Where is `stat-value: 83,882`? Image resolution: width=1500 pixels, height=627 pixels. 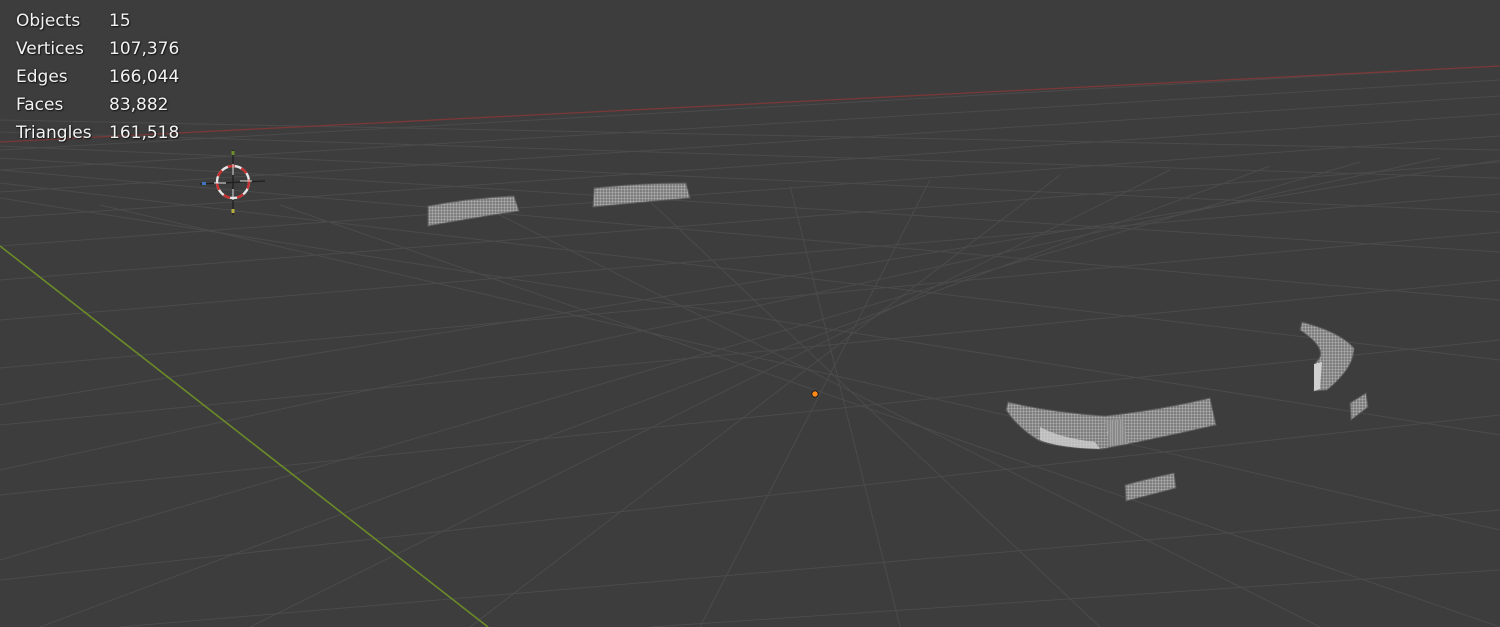 stat-value: 83,882 is located at coordinates (139, 105).